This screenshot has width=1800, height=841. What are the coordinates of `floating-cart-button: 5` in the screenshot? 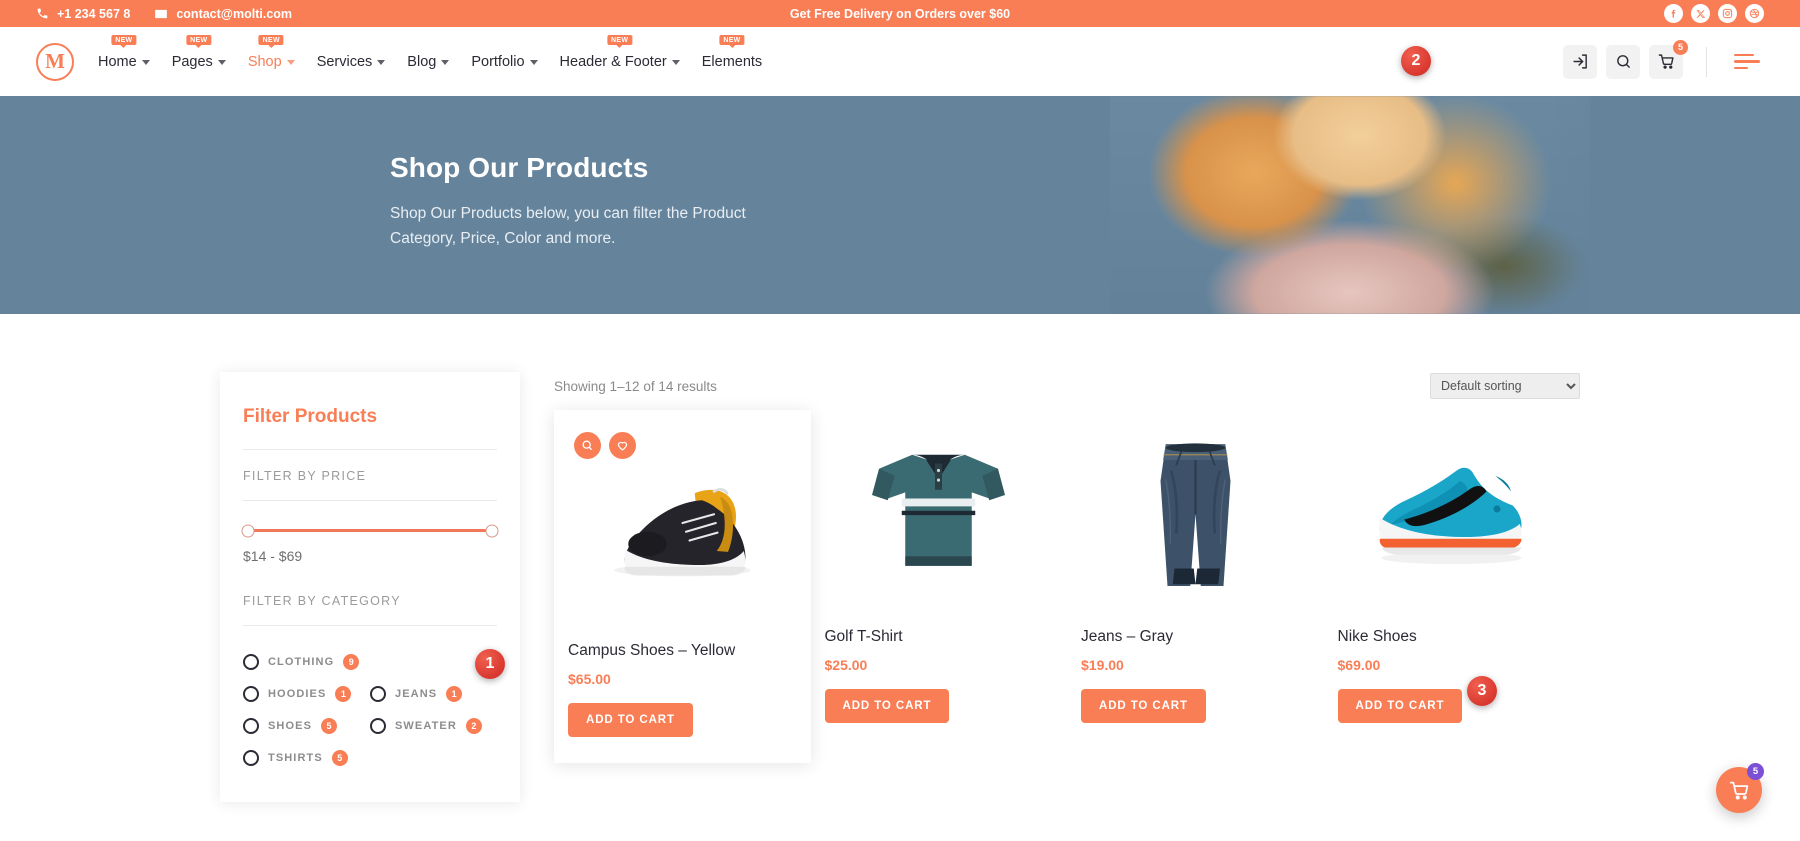 It's located at (1740, 788).